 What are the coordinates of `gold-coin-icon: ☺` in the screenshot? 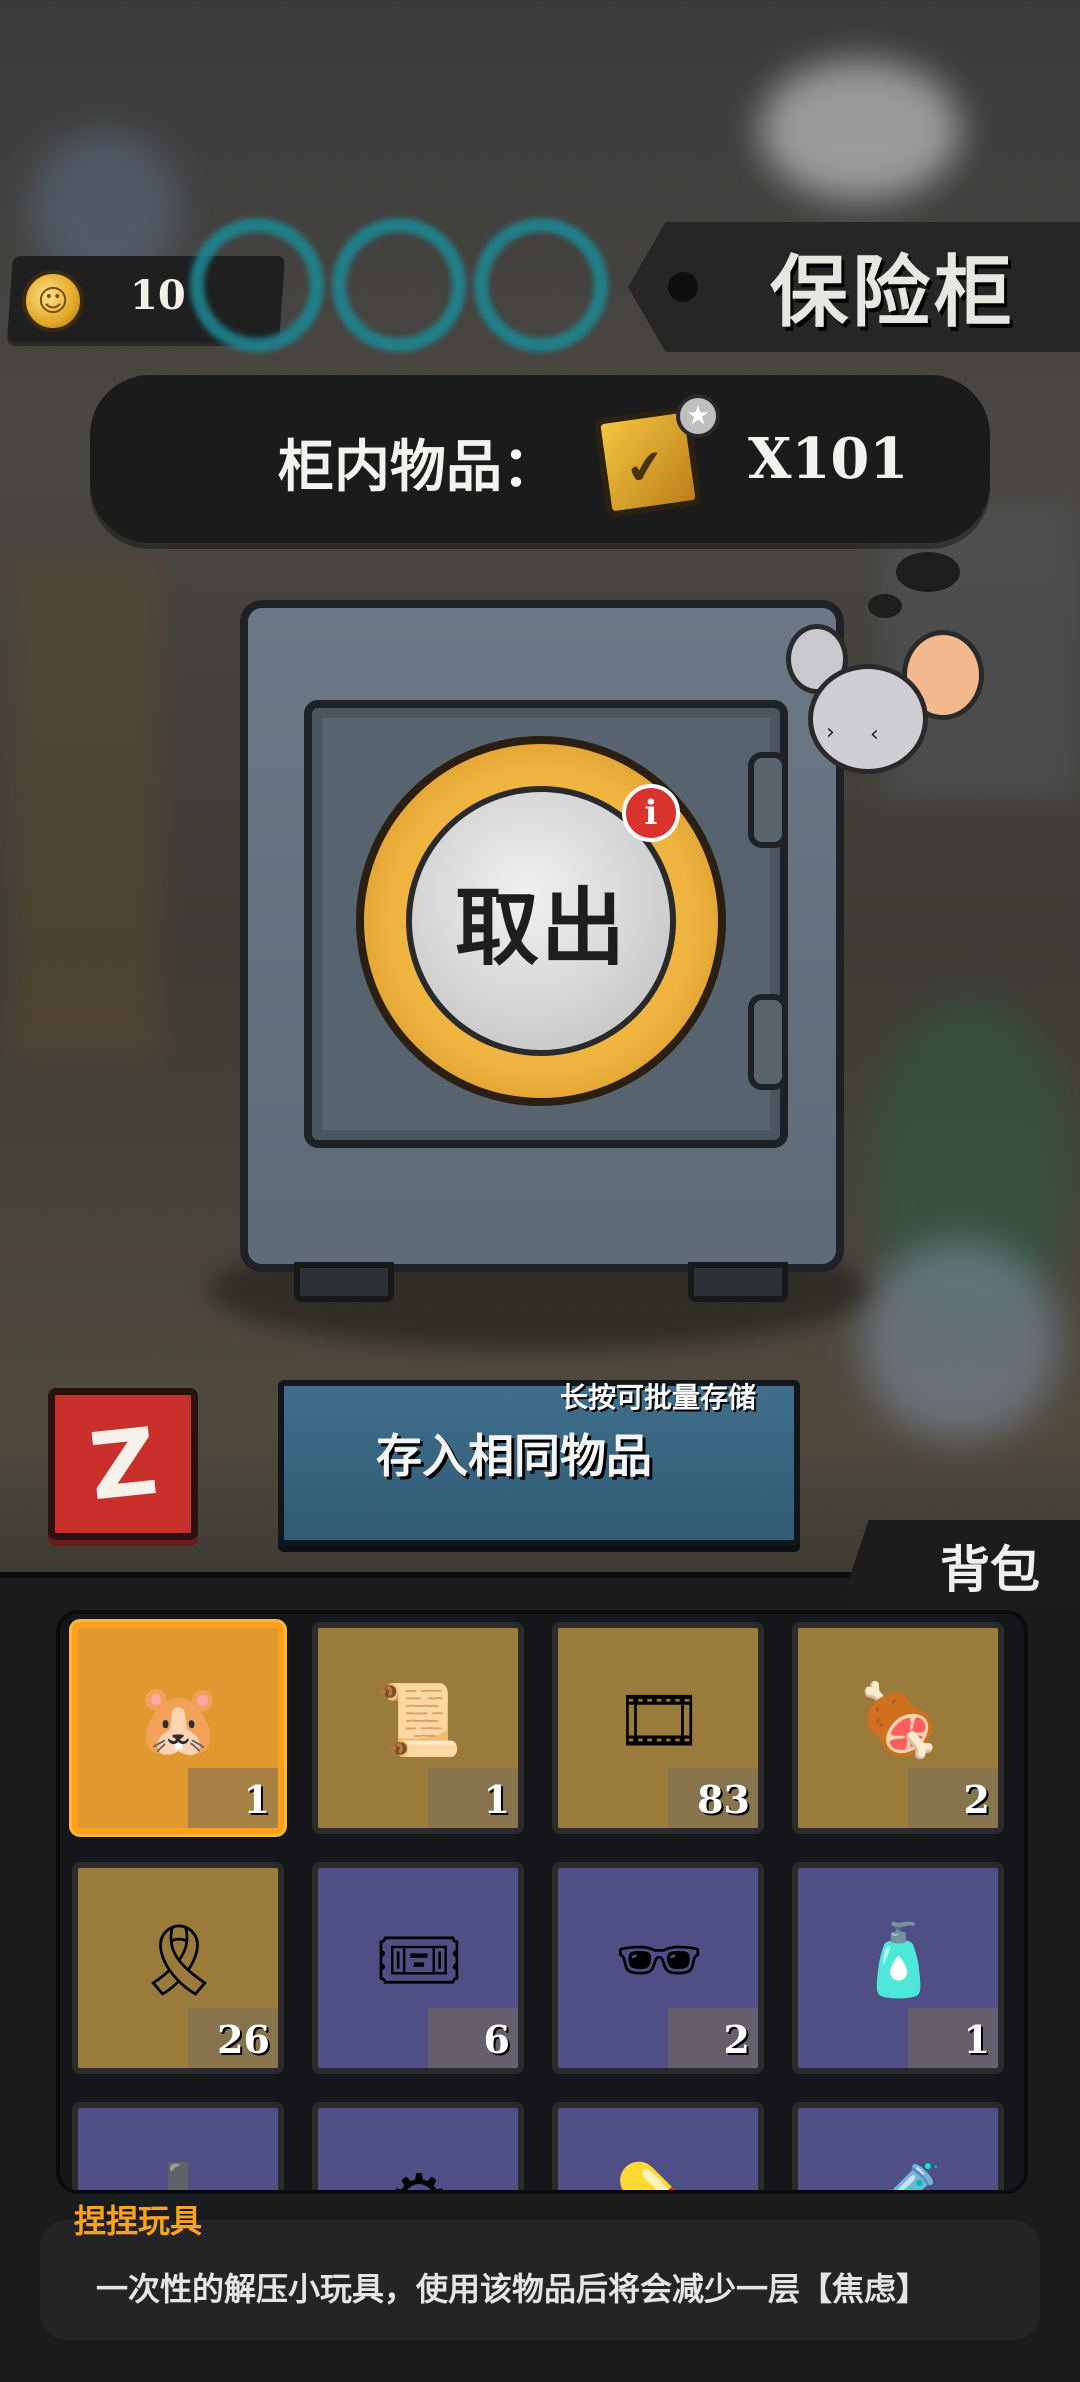 It's located at (53, 301).